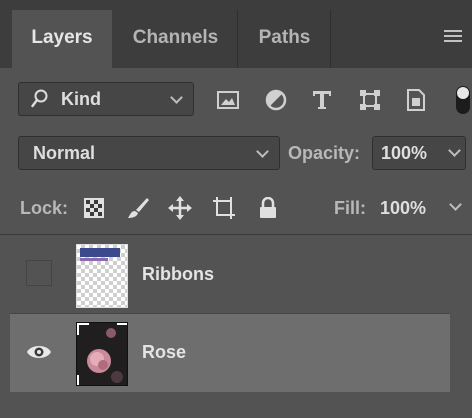 The width and height of the screenshot is (472, 418). I want to click on layer-name: Rose, so click(164, 352).